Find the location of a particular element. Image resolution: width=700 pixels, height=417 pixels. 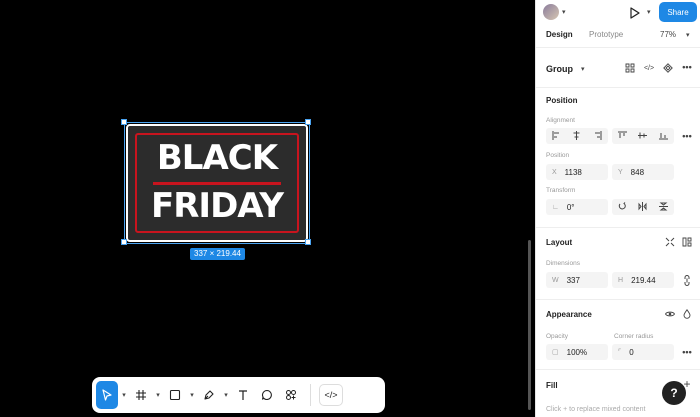

help-button: ? is located at coordinates (674, 393).